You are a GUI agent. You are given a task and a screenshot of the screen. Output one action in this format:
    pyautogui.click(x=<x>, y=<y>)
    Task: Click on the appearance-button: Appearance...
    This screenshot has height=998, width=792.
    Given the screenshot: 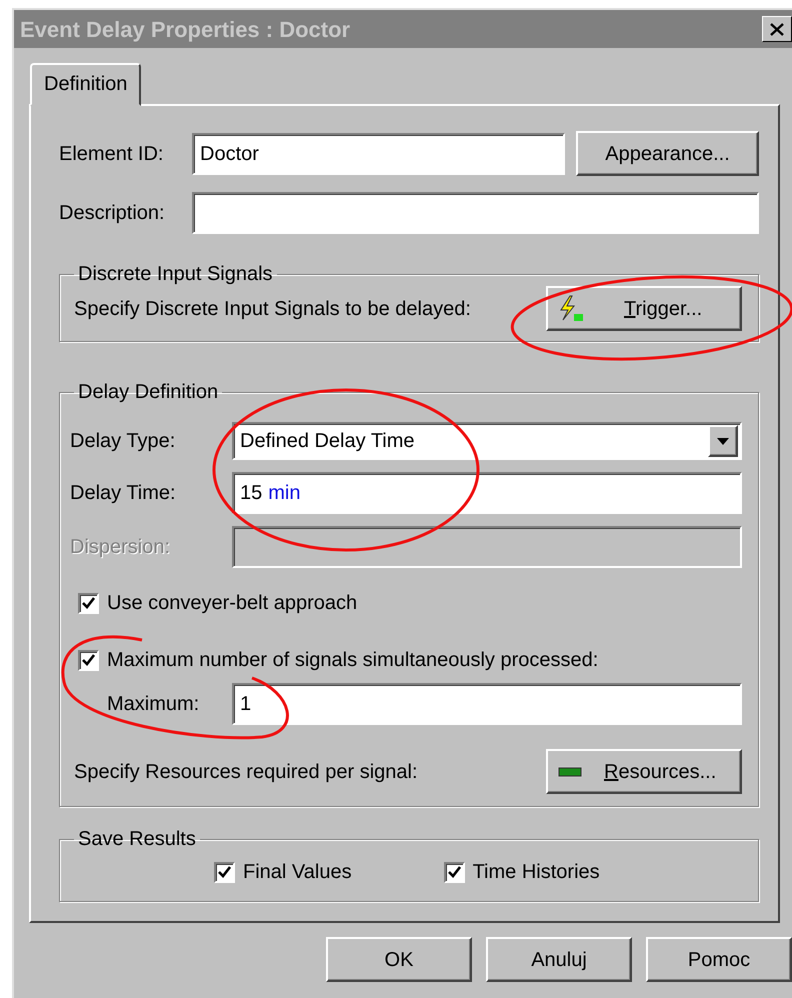 What is the action you would take?
    pyautogui.click(x=667, y=153)
    